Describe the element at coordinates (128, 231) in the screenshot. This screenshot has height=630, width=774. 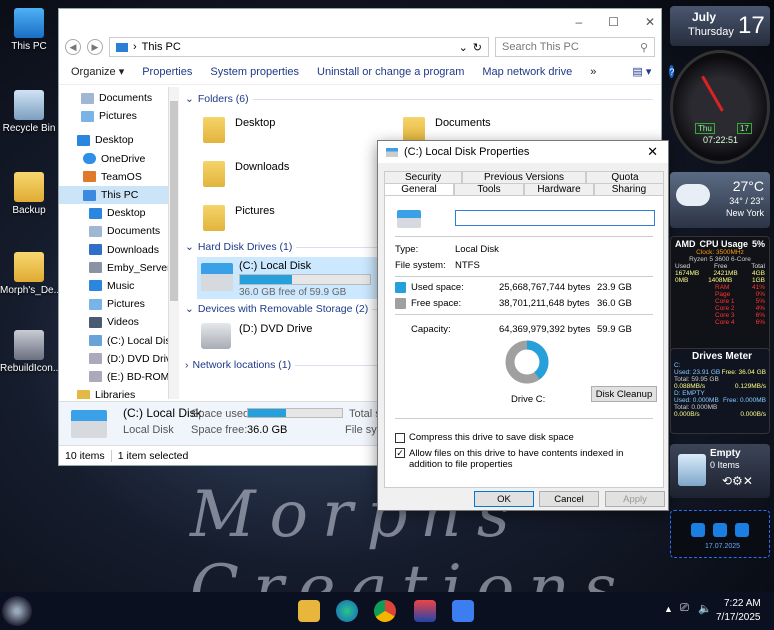
I see `nav-item-documents: Documents` at that location.